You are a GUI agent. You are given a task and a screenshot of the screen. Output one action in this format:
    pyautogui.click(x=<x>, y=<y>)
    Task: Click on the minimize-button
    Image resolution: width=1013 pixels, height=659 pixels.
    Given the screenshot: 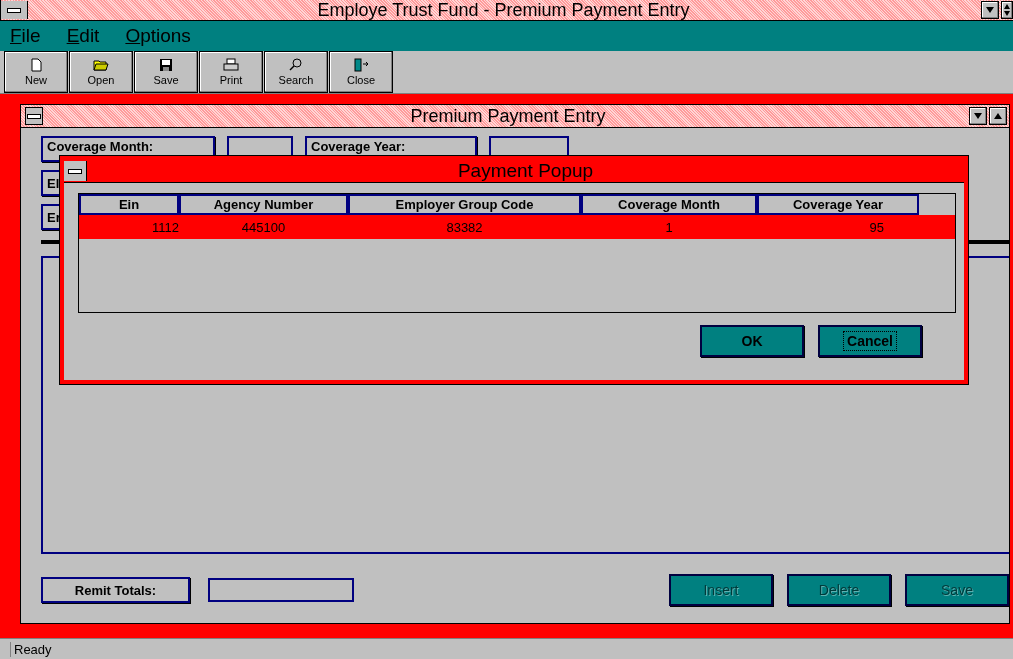 What is the action you would take?
    pyautogui.click(x=978, y=116)
    